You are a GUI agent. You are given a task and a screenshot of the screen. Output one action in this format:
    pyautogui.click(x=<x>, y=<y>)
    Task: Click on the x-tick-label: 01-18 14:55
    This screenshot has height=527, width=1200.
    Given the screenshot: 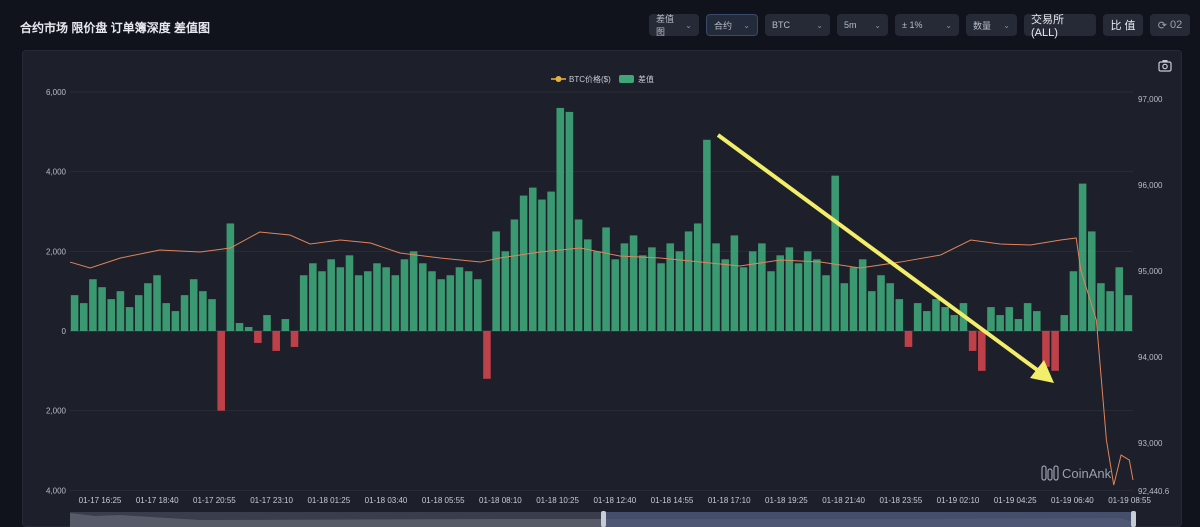 What is the action you would take?
    pyautogui.click(x=672, y=500)
    